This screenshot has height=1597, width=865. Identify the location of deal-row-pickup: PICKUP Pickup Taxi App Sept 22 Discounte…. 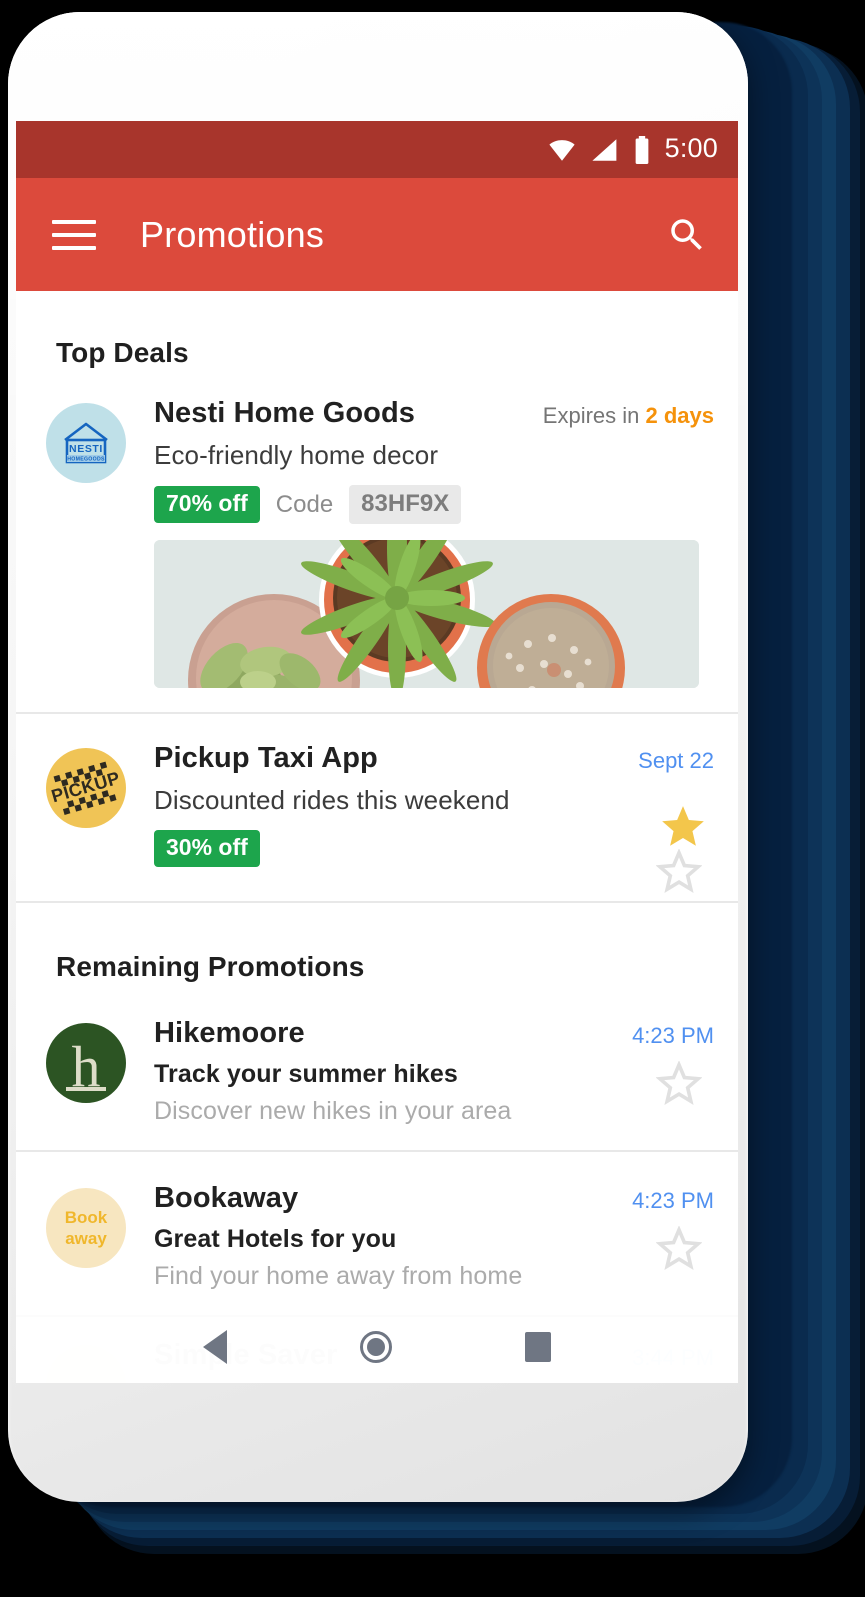
(377, 807).